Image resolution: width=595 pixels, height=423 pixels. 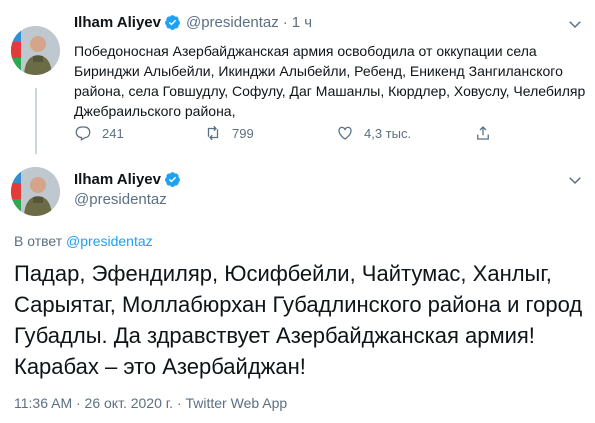 What do you see at coordinates (113, 133) in the screenshot?
I see `reply-count: 241` at bounding box center [113, 133].